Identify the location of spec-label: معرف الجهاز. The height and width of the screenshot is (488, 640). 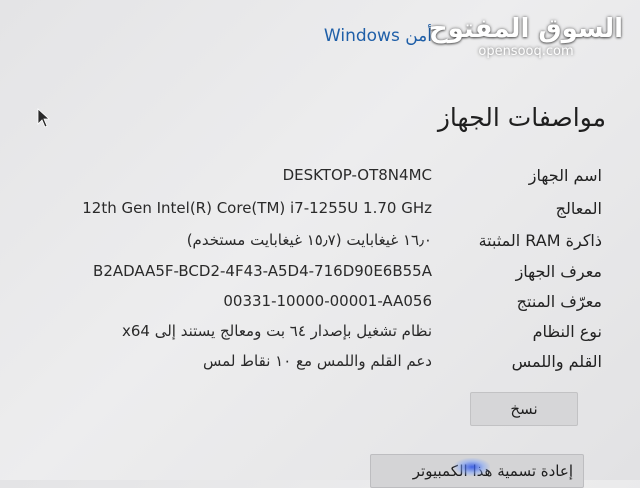
(558, 271).